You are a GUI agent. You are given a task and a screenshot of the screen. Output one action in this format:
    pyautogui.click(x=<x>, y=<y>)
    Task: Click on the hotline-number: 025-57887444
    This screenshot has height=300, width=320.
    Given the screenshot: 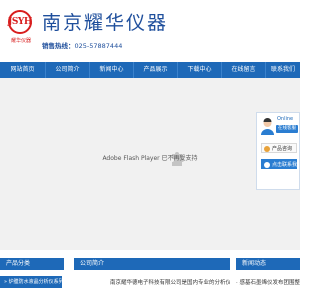 What is the action you would take?
    pyautogui.click(x=98, y=46)
    